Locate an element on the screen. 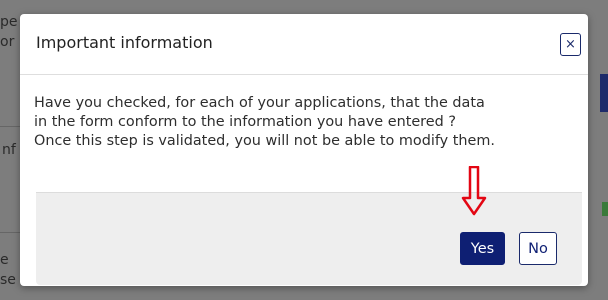 Image resolution: width=608 pixels, height=300 pixels. dialog-title: Important information is located at coordinates (124, 42).